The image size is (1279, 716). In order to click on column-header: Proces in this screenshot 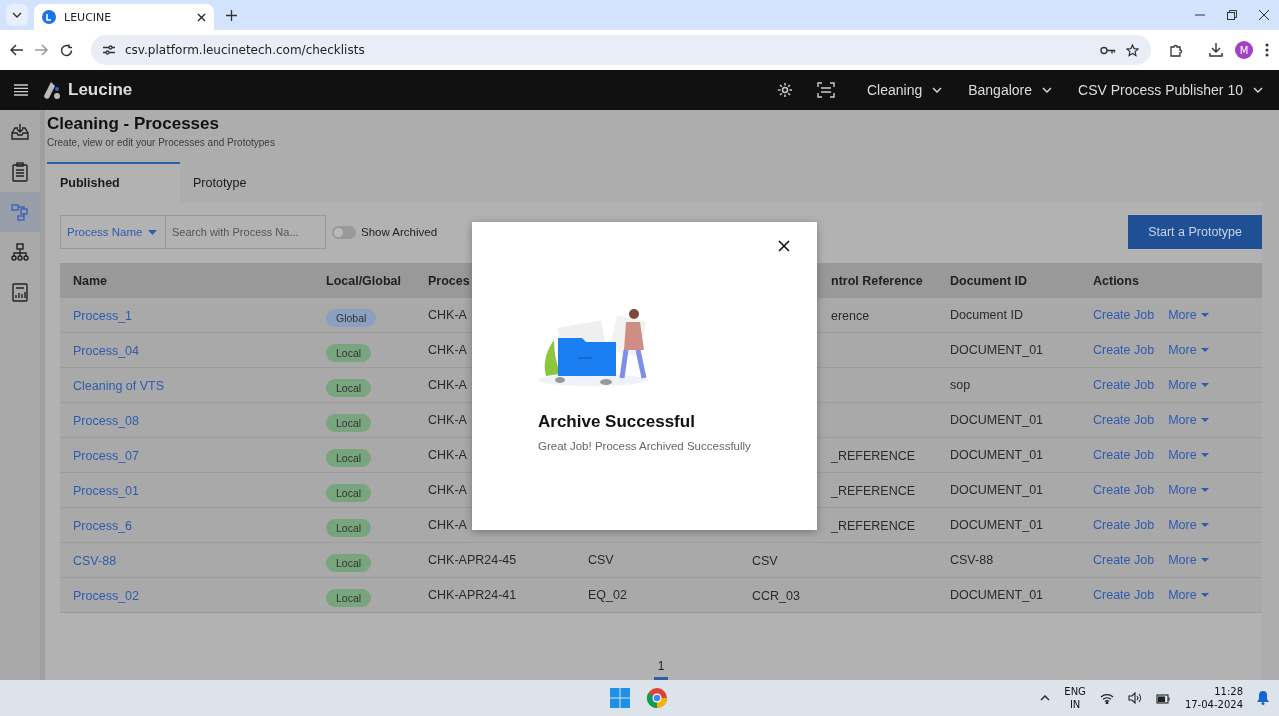, I will do `click(448, 280)`.